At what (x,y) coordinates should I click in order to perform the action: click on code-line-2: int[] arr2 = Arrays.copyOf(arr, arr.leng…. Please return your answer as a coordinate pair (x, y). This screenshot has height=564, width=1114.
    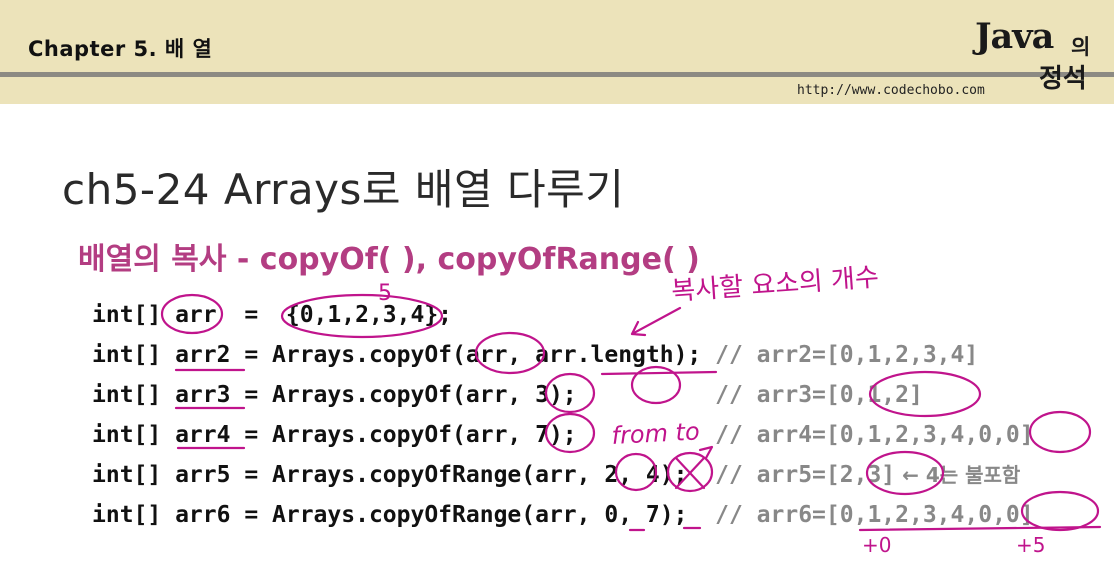
    Looking at the image, I should click on (563, 356).